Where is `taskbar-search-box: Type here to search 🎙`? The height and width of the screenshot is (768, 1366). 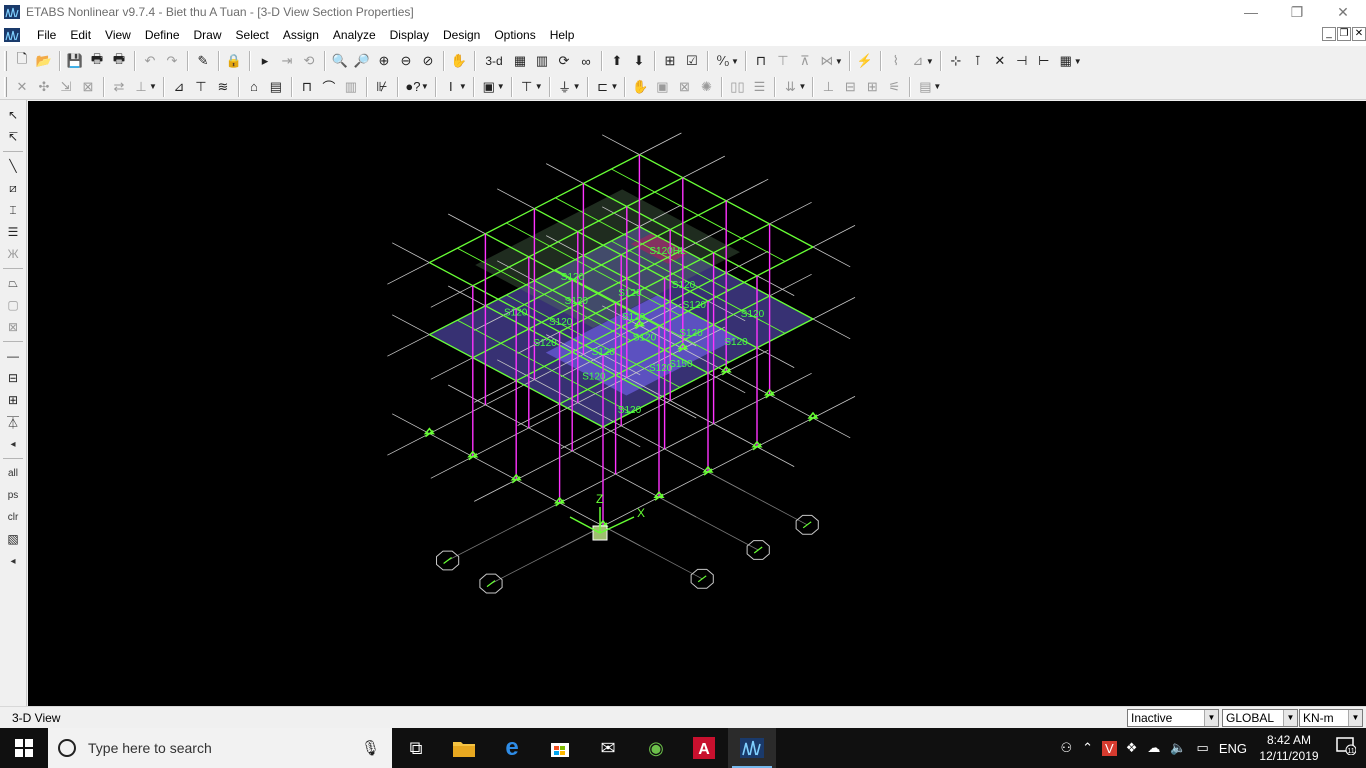 taskbar-search-box: Type here to search 🎙 is located at coordinates (220, 748).